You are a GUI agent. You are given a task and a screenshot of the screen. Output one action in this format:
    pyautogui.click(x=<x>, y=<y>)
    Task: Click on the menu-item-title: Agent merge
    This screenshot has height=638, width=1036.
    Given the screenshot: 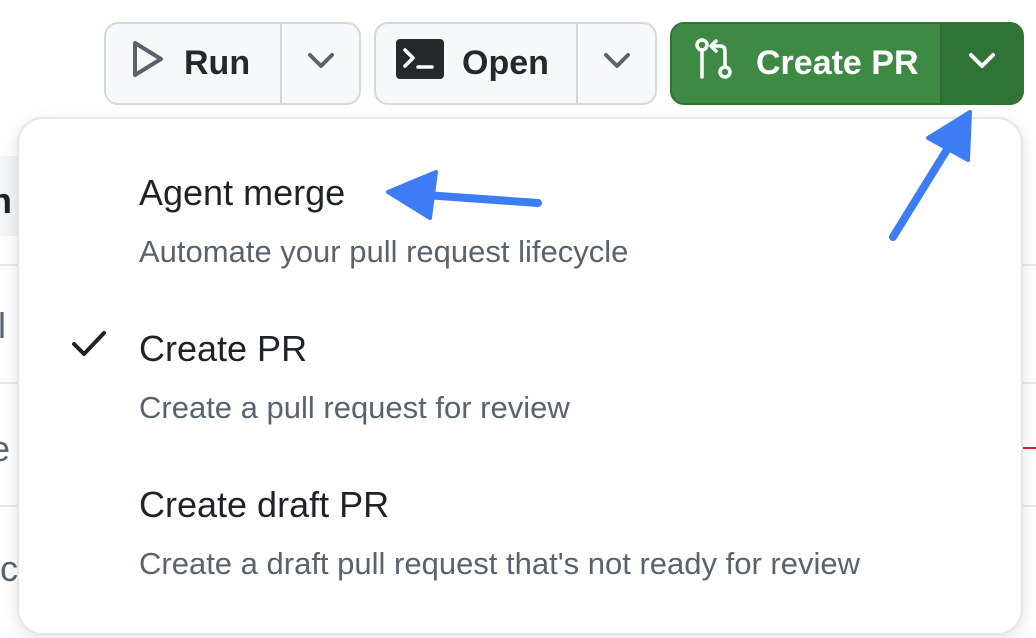 What is the action you would take?
    pyautogui.click(x=242, y=192)
    